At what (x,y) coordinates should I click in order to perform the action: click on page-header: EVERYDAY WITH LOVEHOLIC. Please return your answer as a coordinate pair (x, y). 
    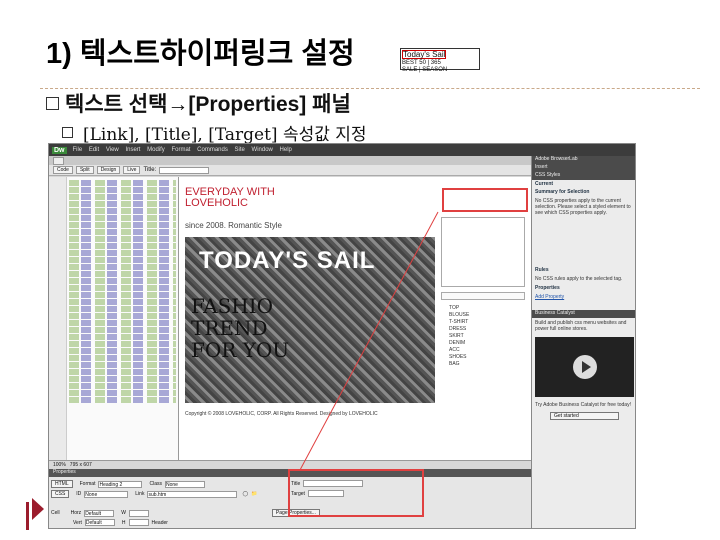
    Looking at the image, I should click on (230, 198).